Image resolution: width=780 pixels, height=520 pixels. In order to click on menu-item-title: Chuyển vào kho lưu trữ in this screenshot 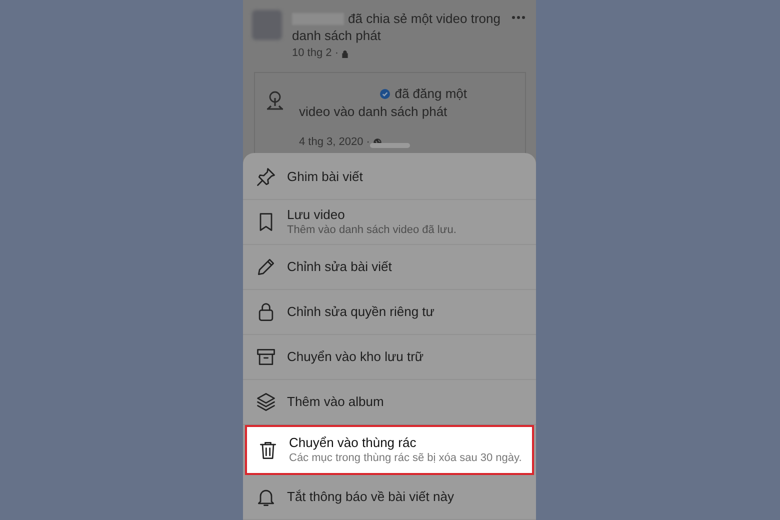, I will do `click(355, 357)`.